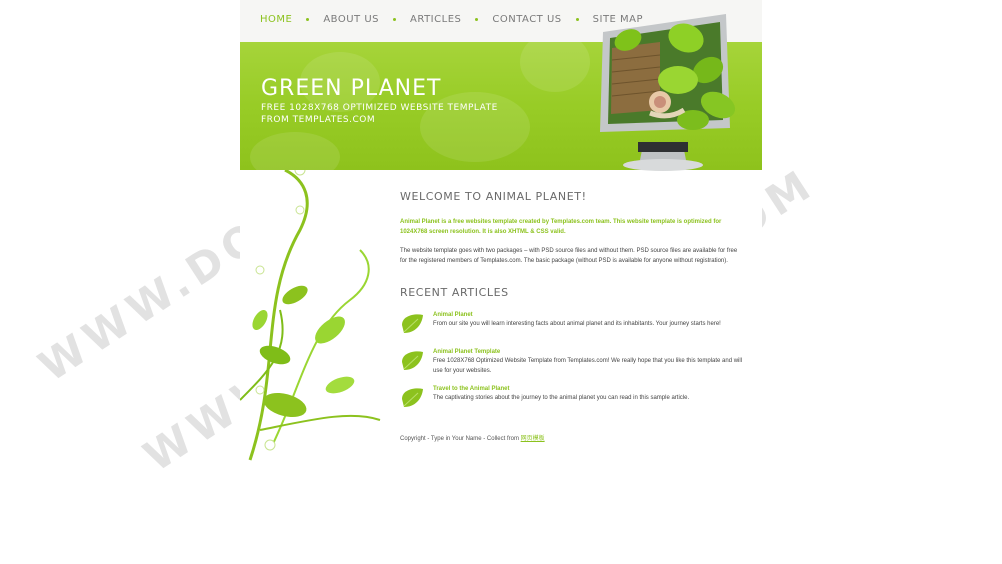 The image size is (1002, 564). I want to click on nav-about-us: ABOUT US, so click(351, 19).